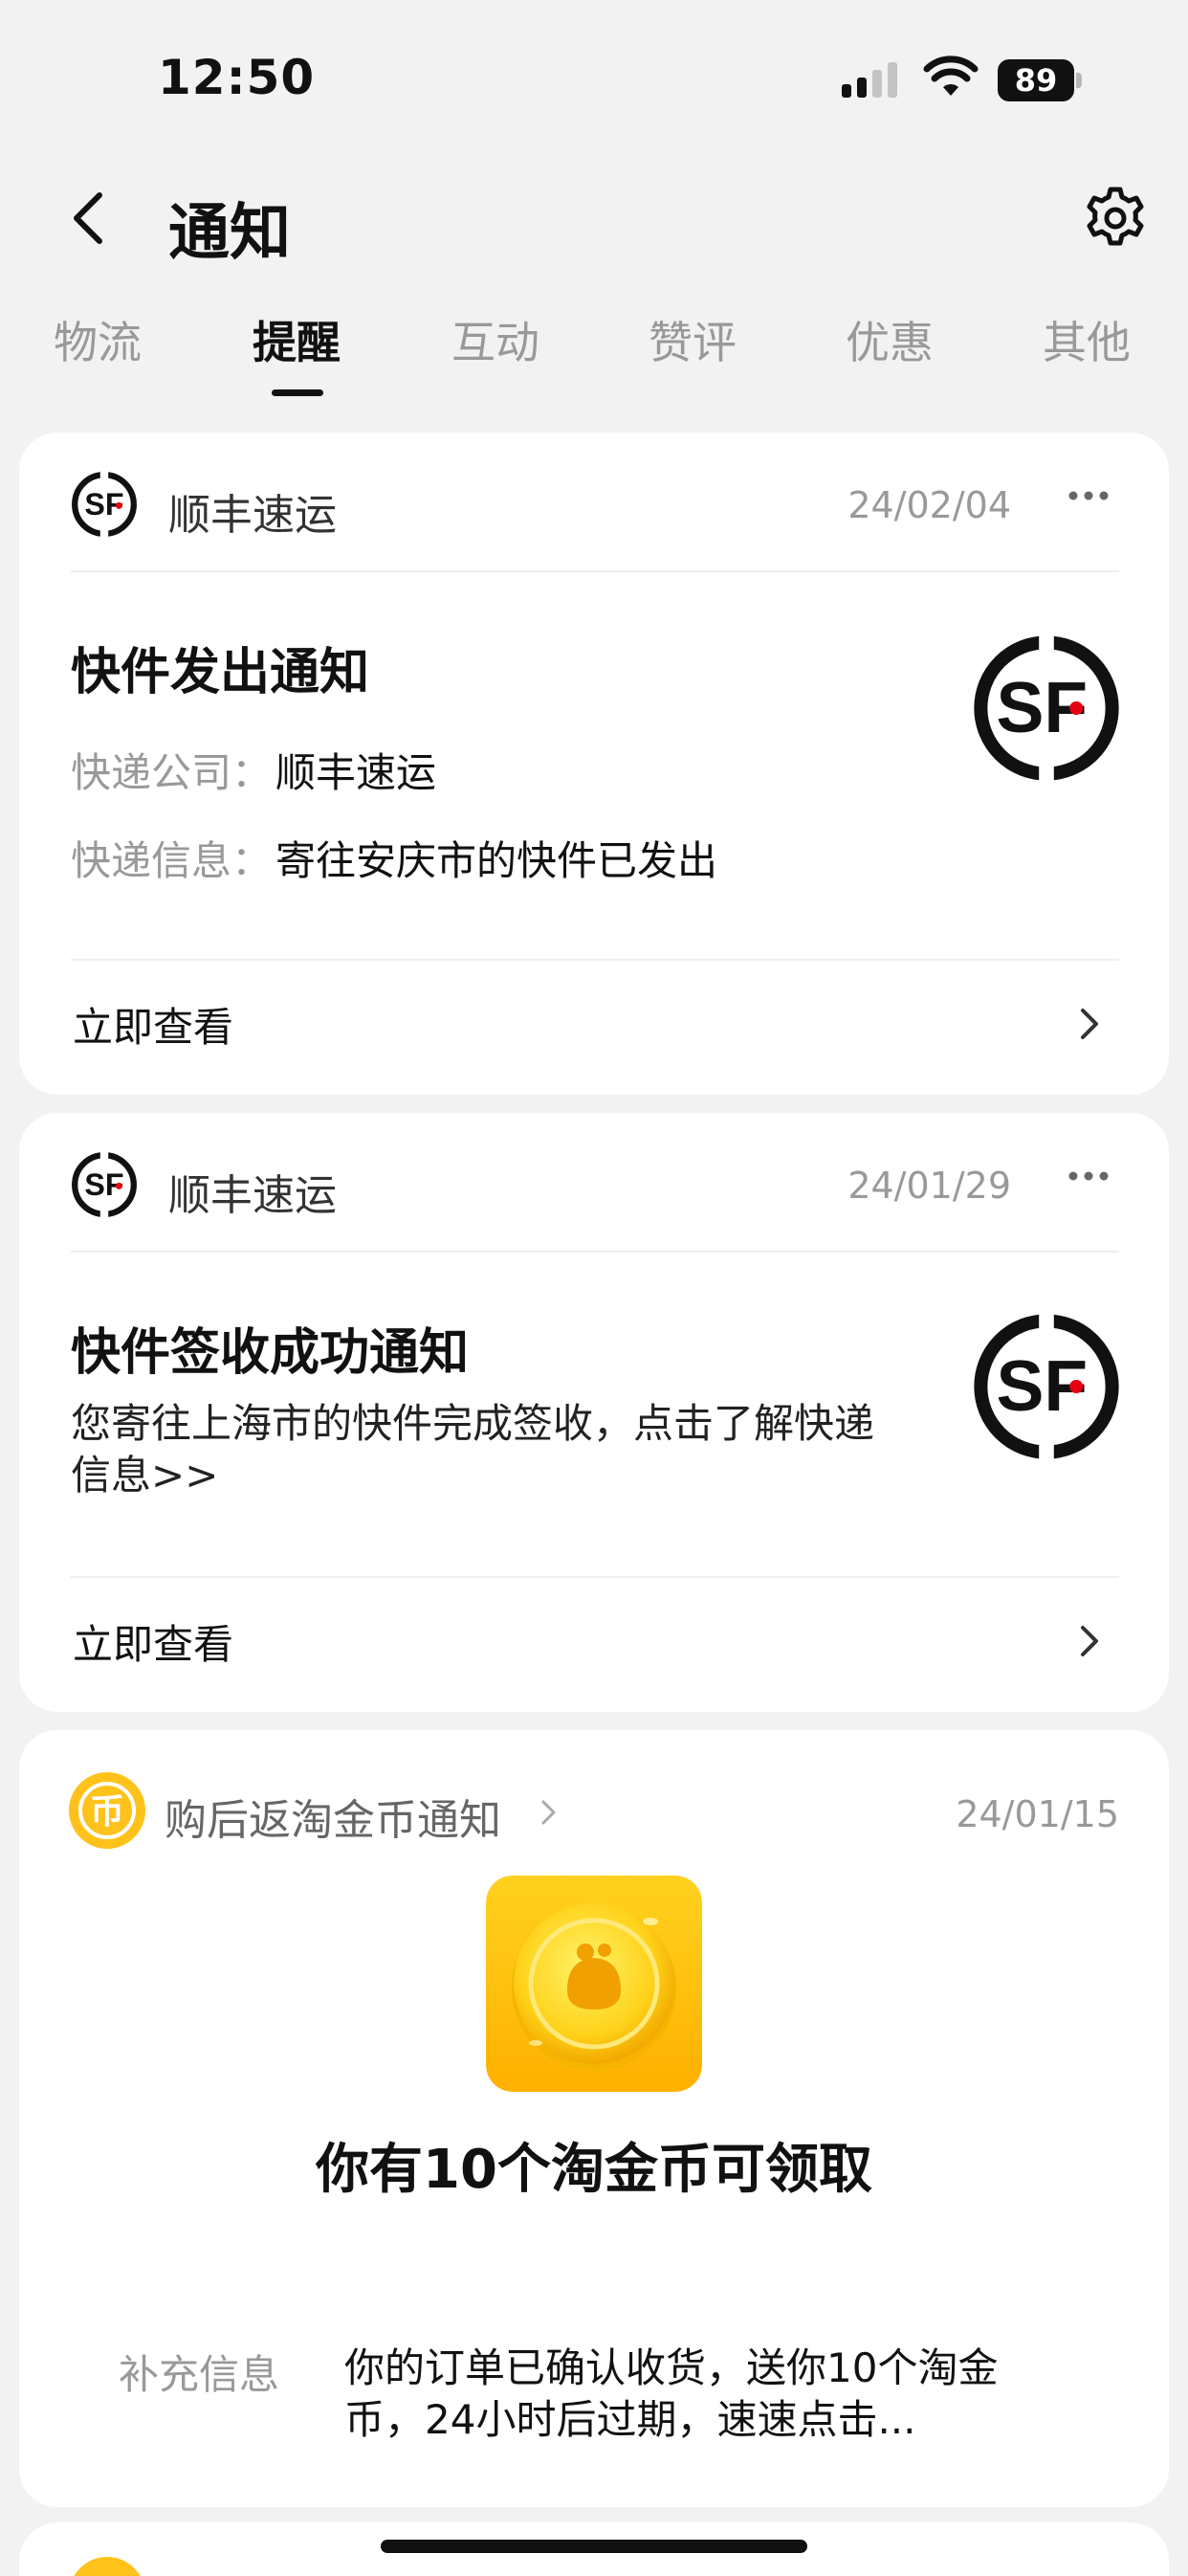 Image resolution: width=1188 pixels, height=2576 pixels. What do you see at coordinates (929, 1186) in the screenshot?
I see `card-date: 24/01/29` at bounding box center [929, 1186].